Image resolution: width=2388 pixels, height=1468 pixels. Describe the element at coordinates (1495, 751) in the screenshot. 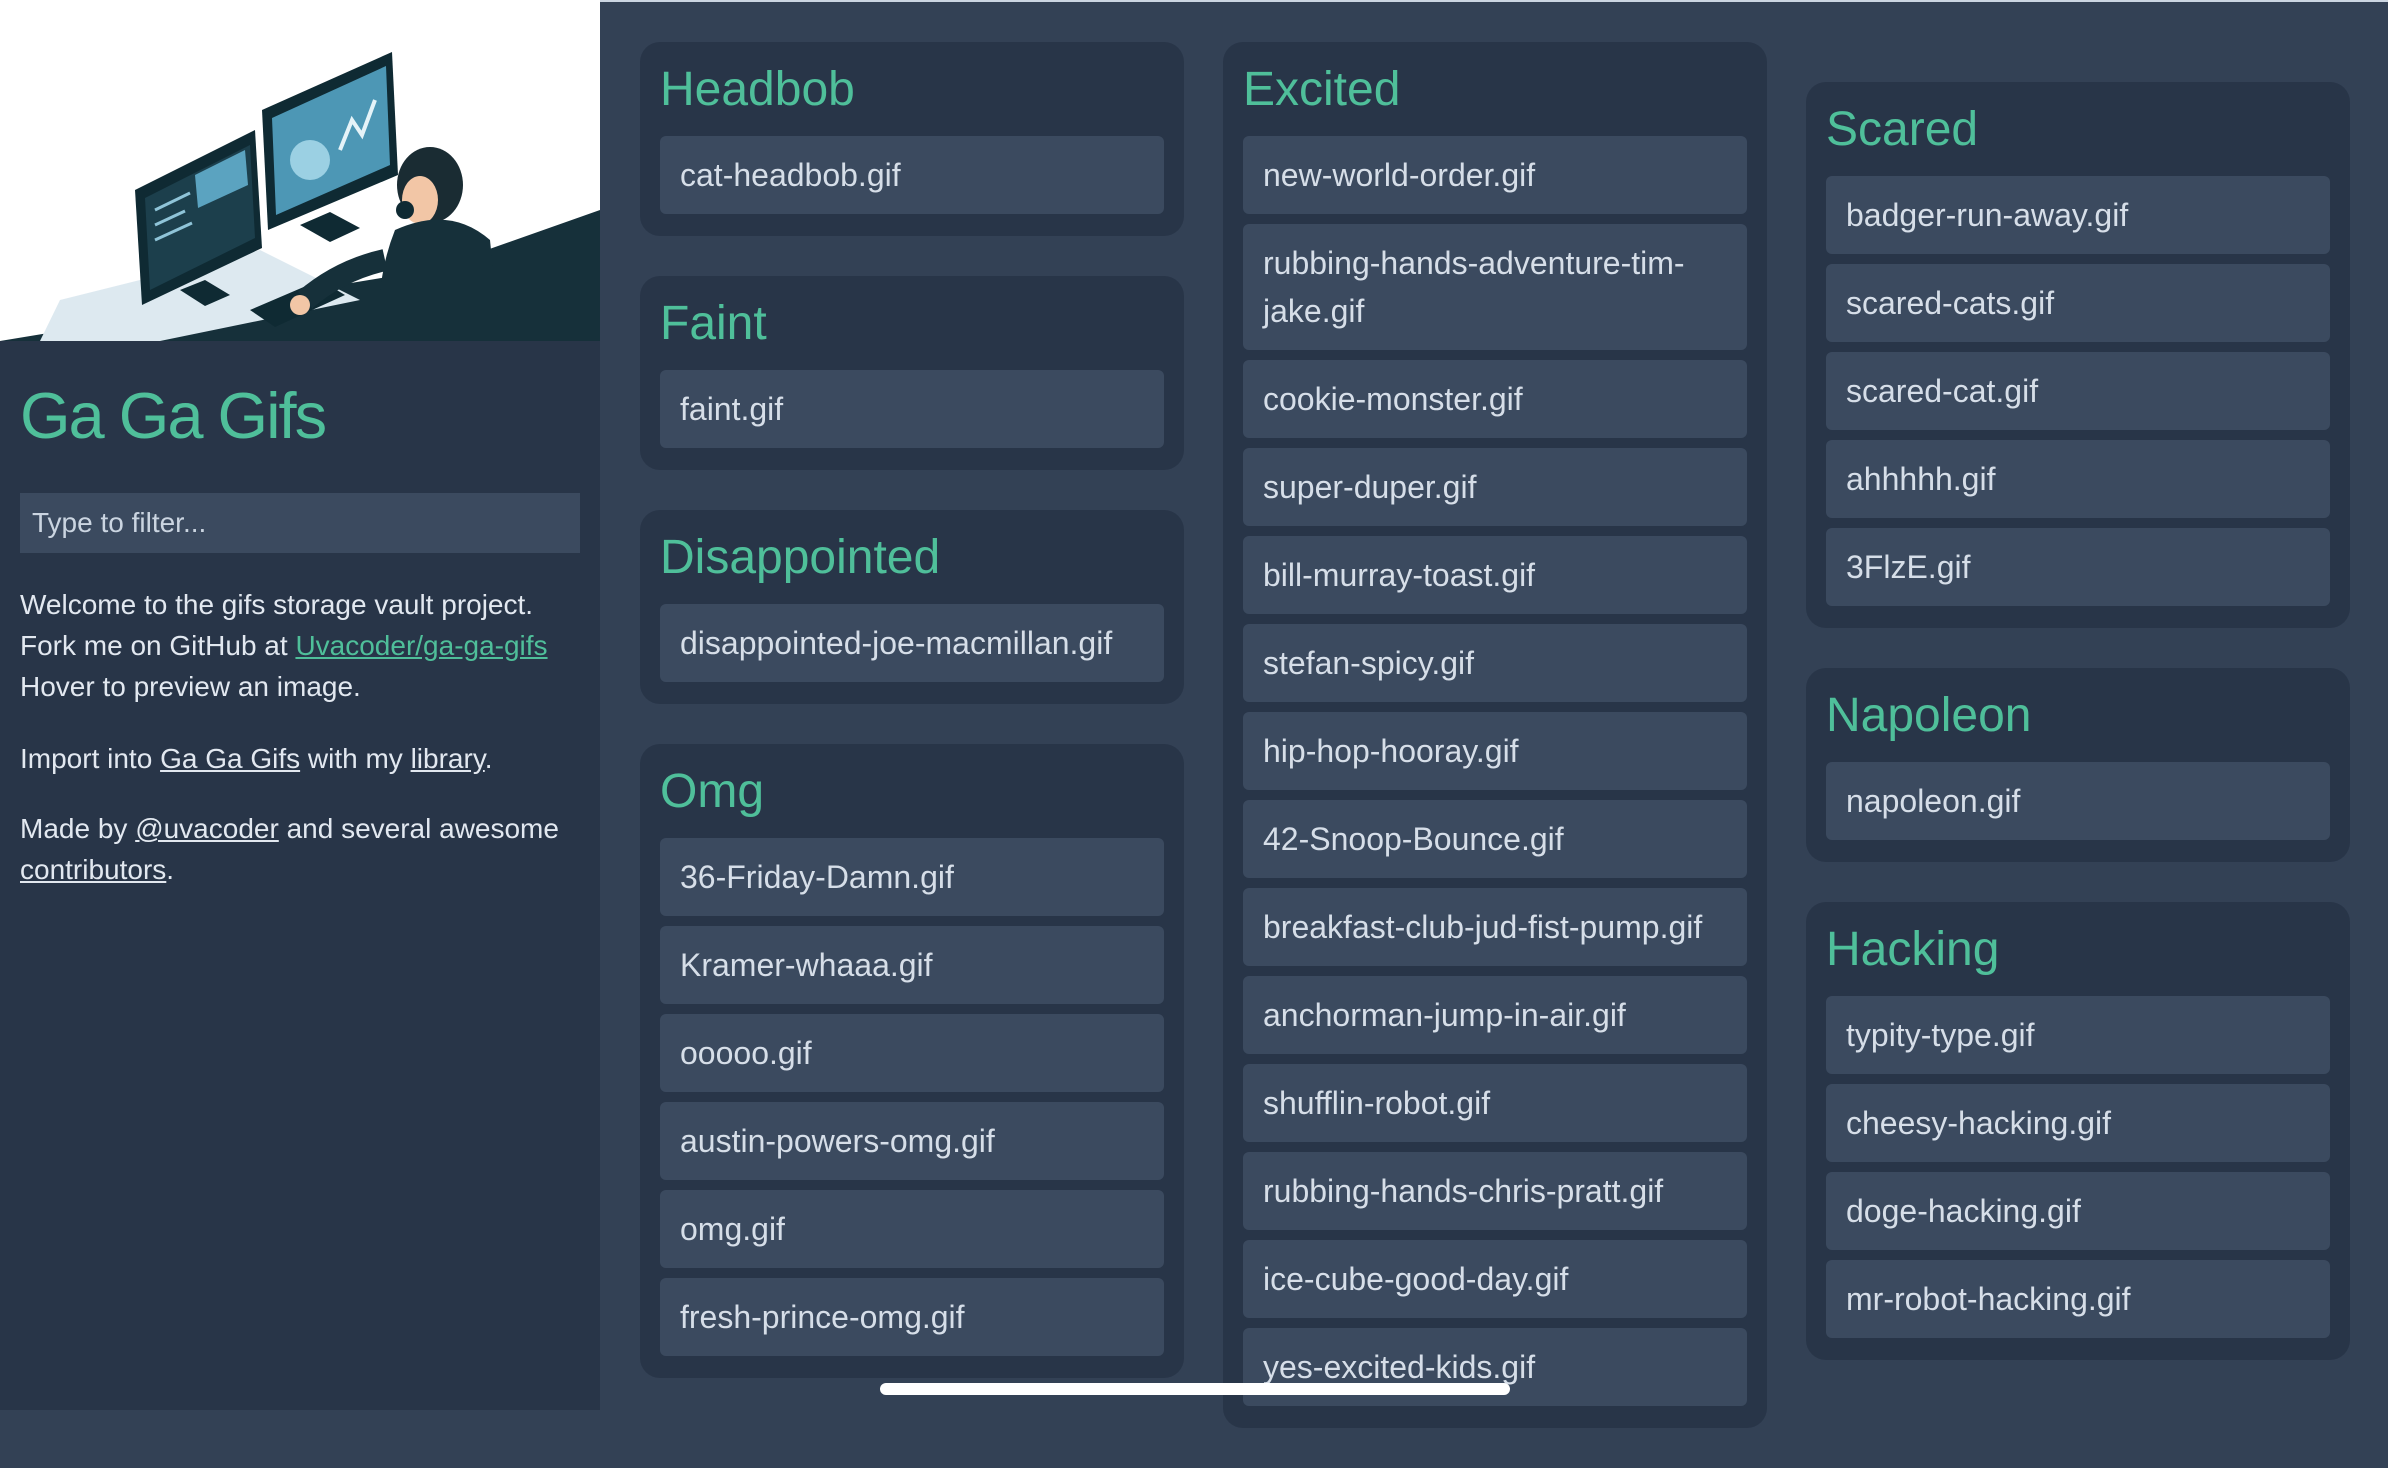

I see `gif-item: hip-hop-hooray.gif` at that location.